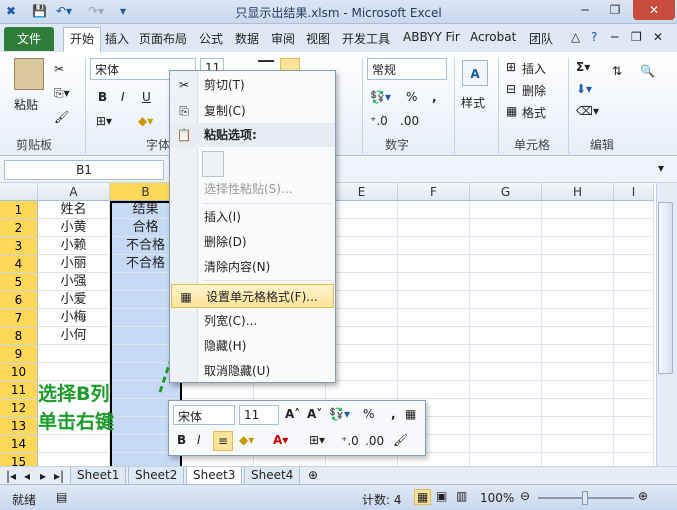 The width and height of the screenshot is (677, 510). I want to click on autosum-icon: Σ▾, so click(583, 67).